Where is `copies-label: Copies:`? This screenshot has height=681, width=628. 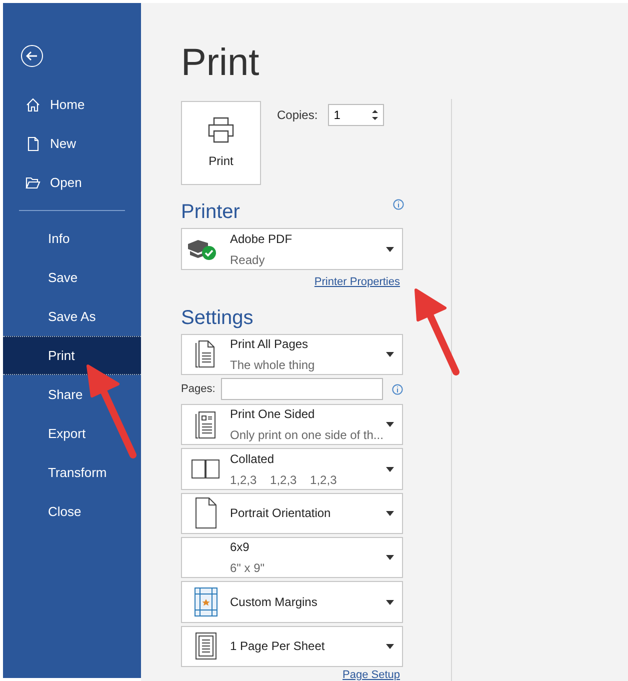 copies-label: Copies: is located at coordinates (297, 115).